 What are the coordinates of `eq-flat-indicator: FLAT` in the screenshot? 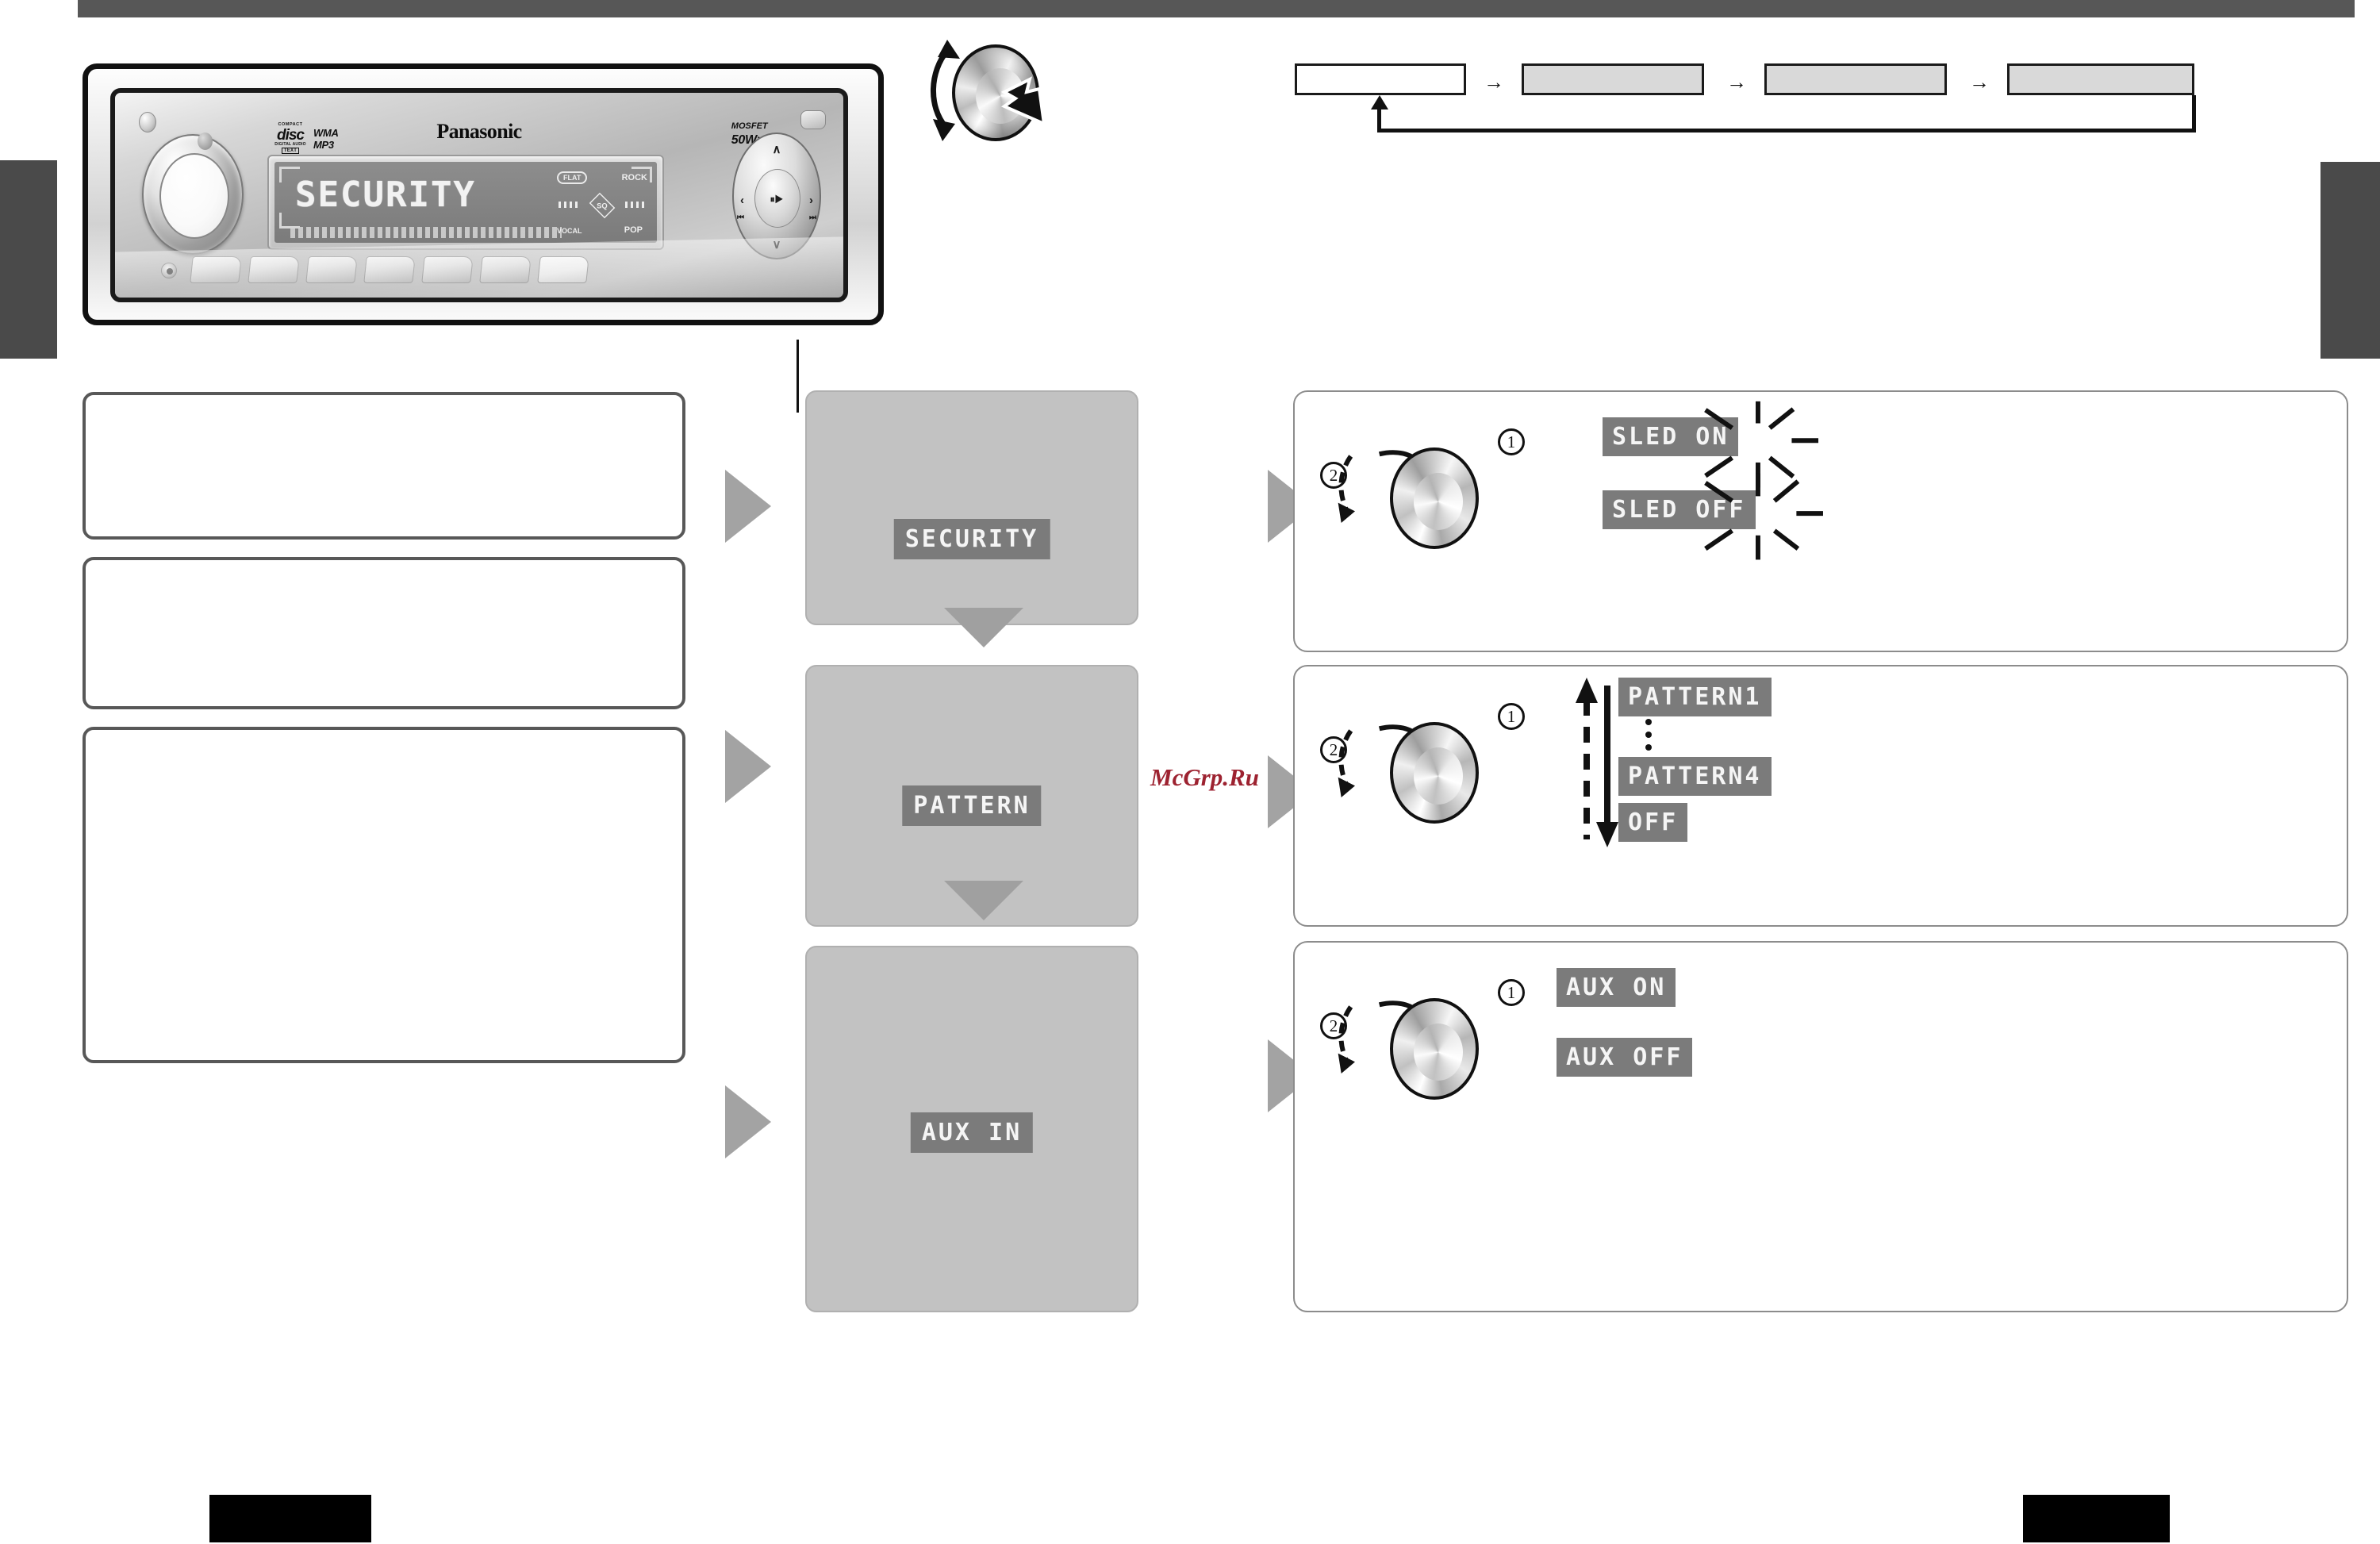 It's located at (572, 177).